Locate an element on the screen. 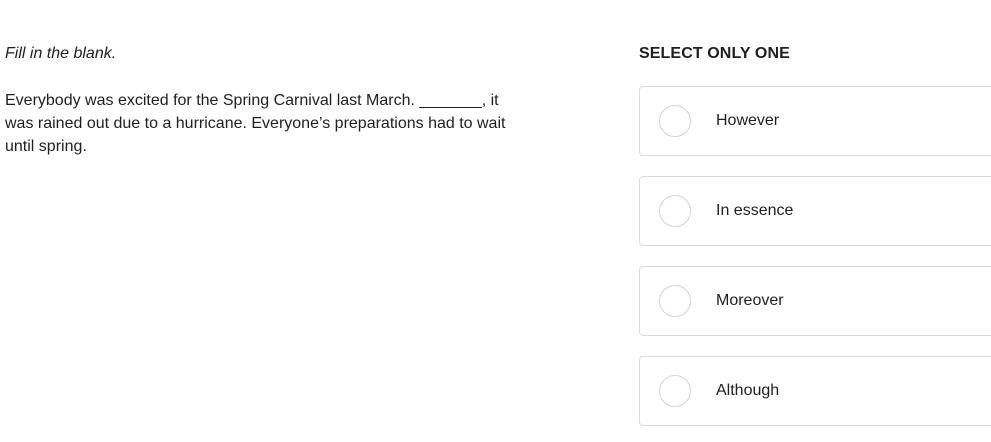  answer-option-label: However is located at coordinates (748, 120).